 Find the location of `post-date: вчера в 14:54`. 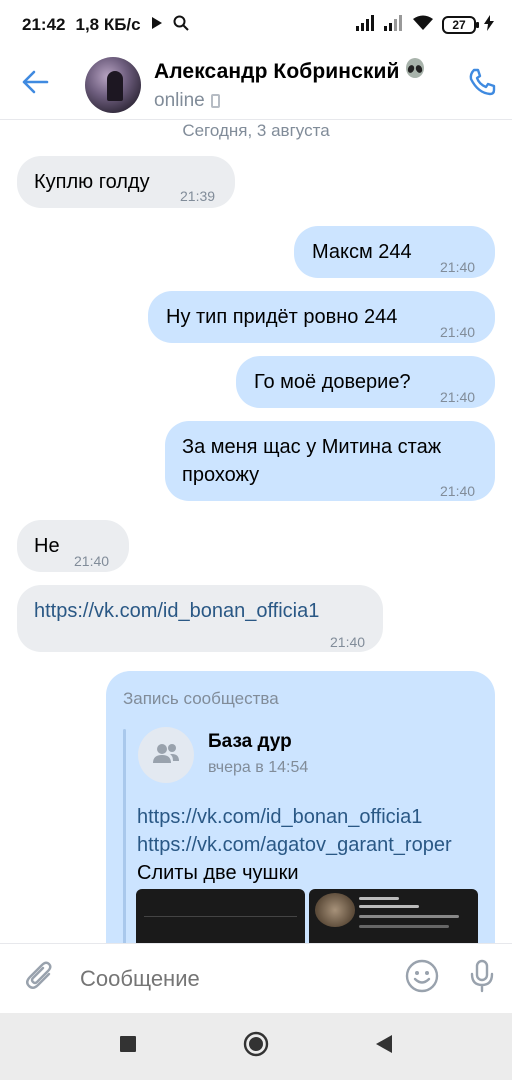

post-date: вчера в 14:54 is located at coordinates (258, 767).